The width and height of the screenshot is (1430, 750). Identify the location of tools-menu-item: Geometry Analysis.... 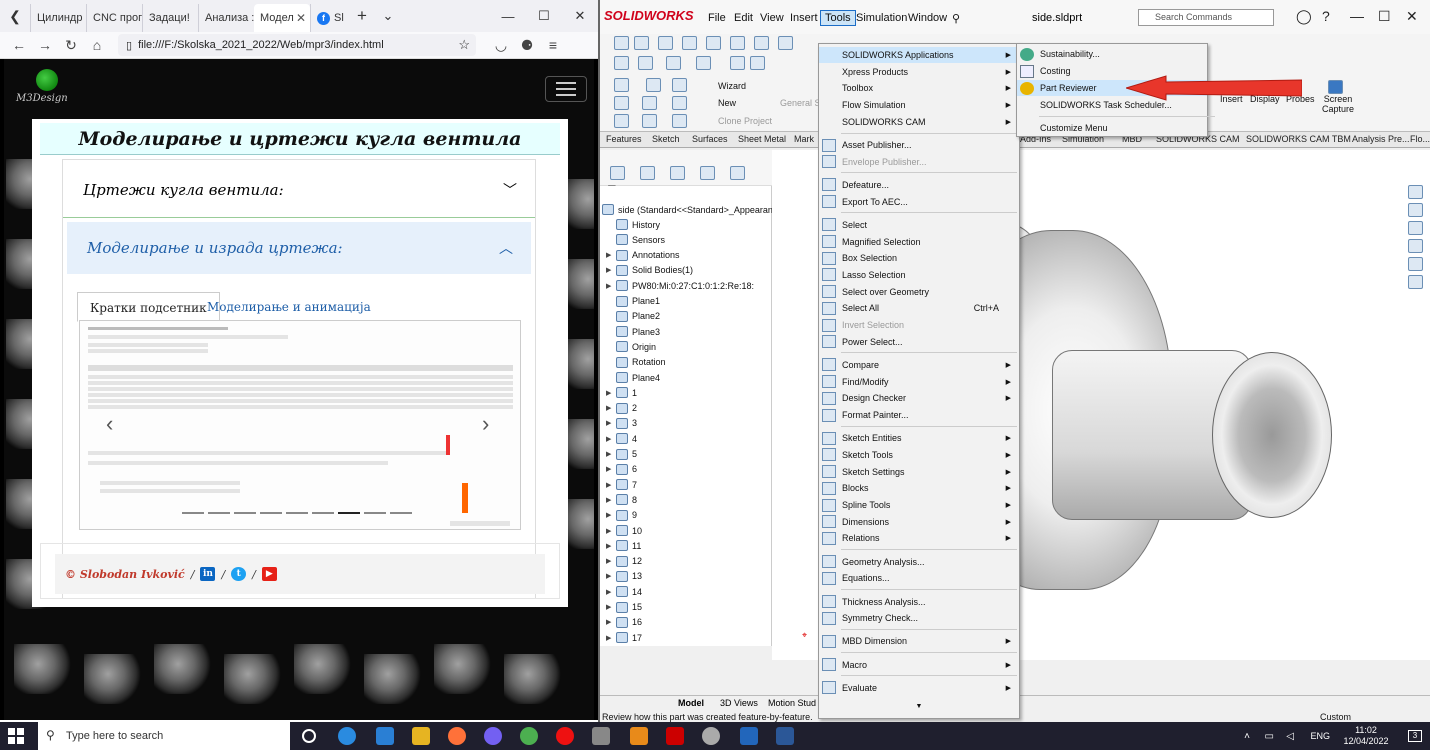
(919, 562).